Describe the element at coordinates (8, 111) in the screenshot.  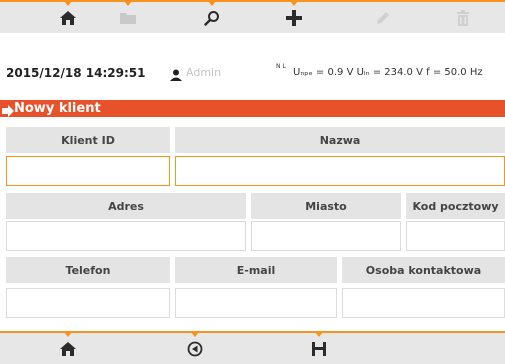
I see `arrow-right-icon` at that location.